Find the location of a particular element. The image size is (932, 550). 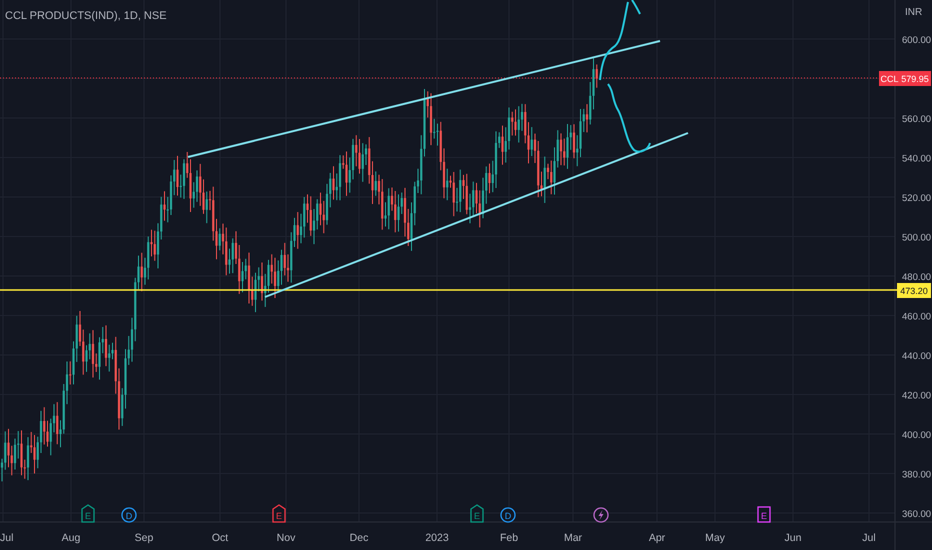

price-tick: 500.00 is located at coordinates (917, 238).